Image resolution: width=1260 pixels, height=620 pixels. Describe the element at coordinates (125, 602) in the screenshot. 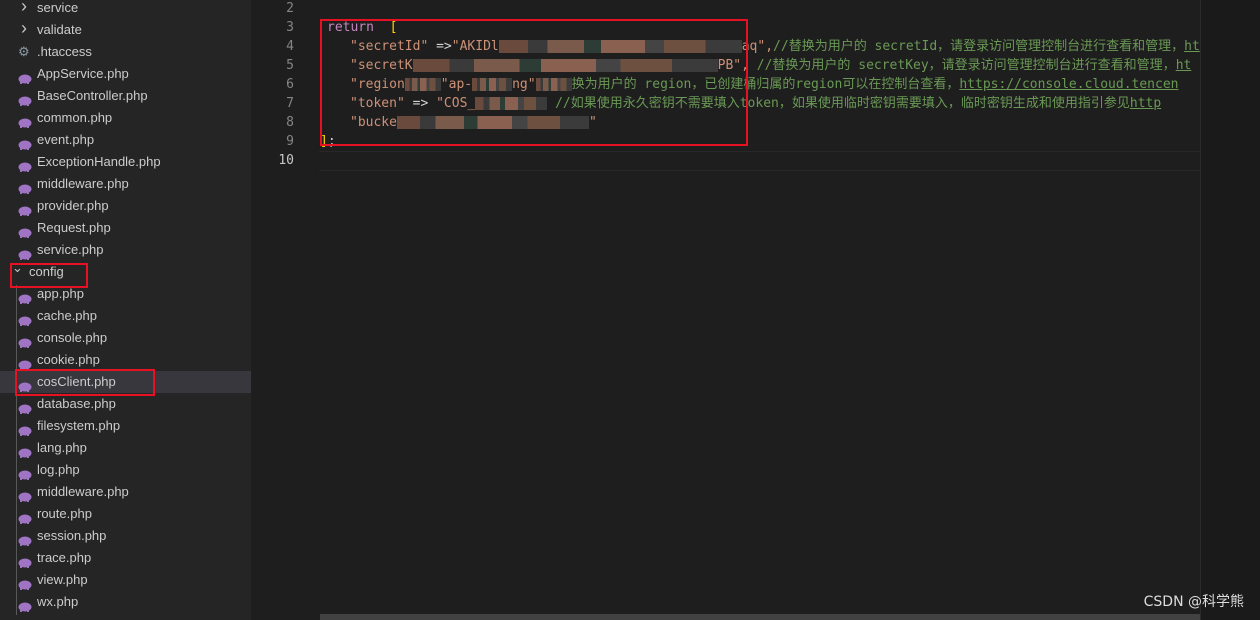

I see `explorer-item-wx-php: wx.php` at that location.